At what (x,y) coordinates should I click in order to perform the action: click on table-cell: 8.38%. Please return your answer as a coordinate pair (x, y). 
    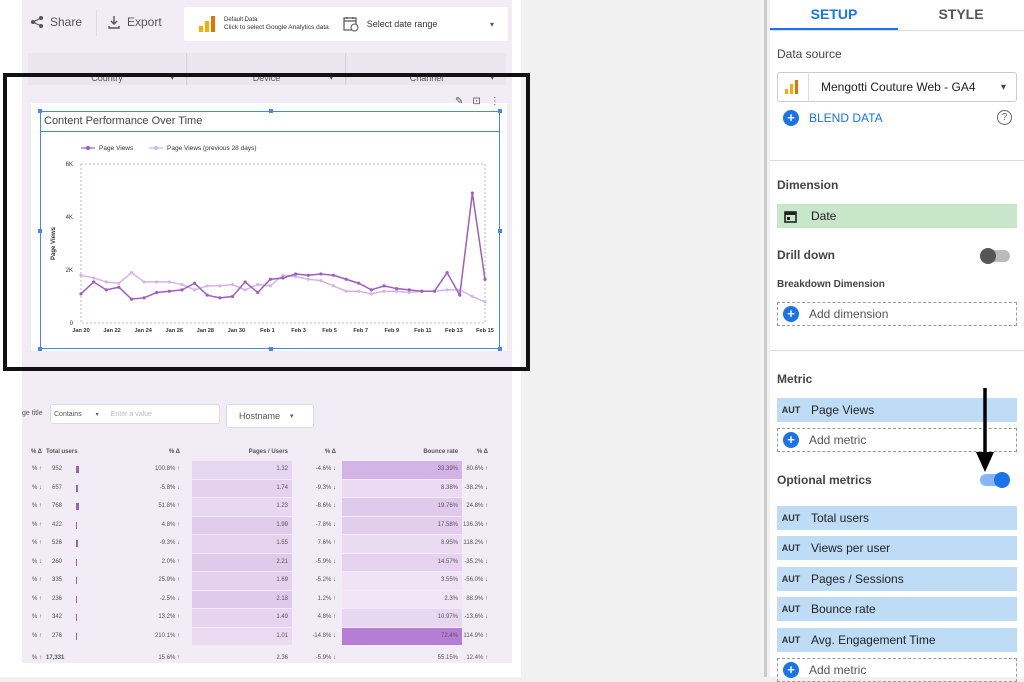
    Looking at the image, I should click on (449, 487).